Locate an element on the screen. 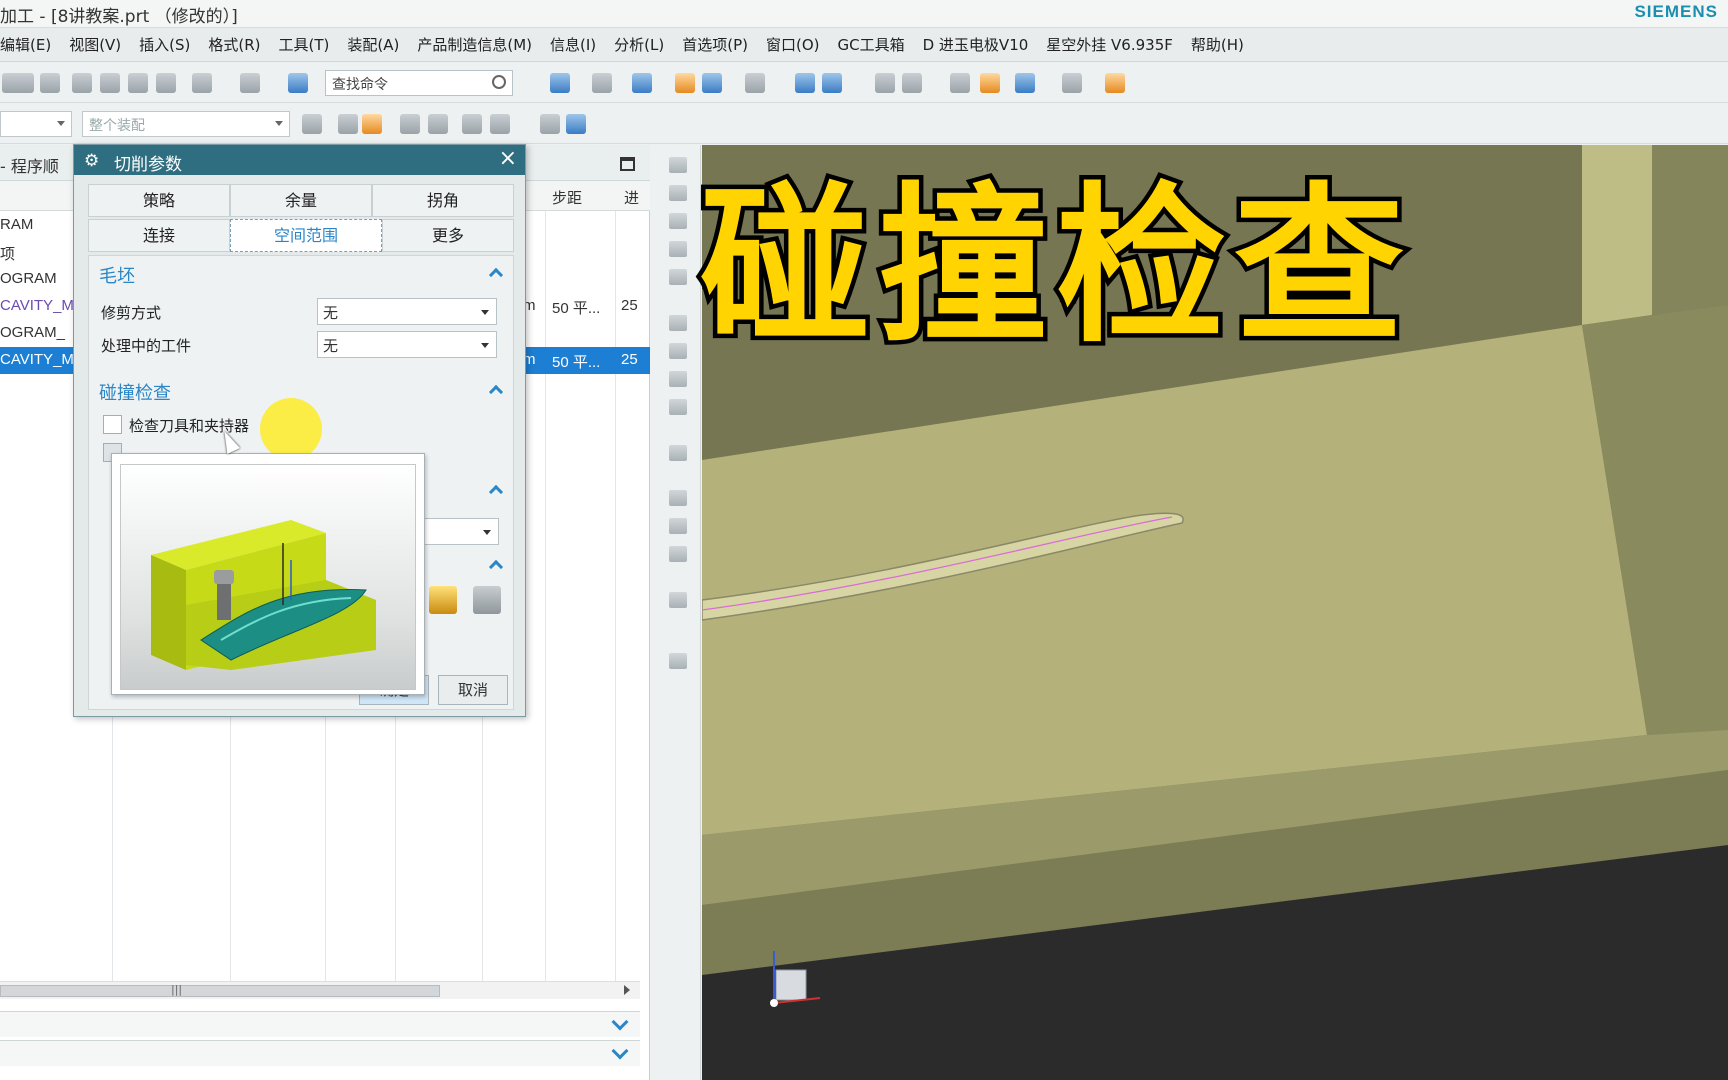 This screenshot has height=1080, width=1728. cancel-button: 取消 is located at coordinates (473, 690).